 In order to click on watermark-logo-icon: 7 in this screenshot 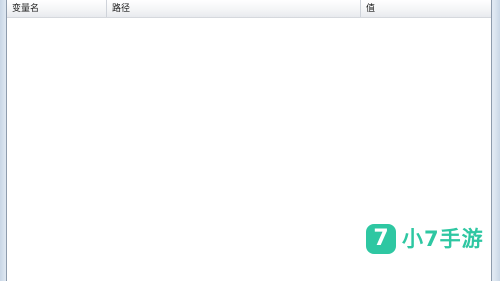, I will do `click(381, 239)`.